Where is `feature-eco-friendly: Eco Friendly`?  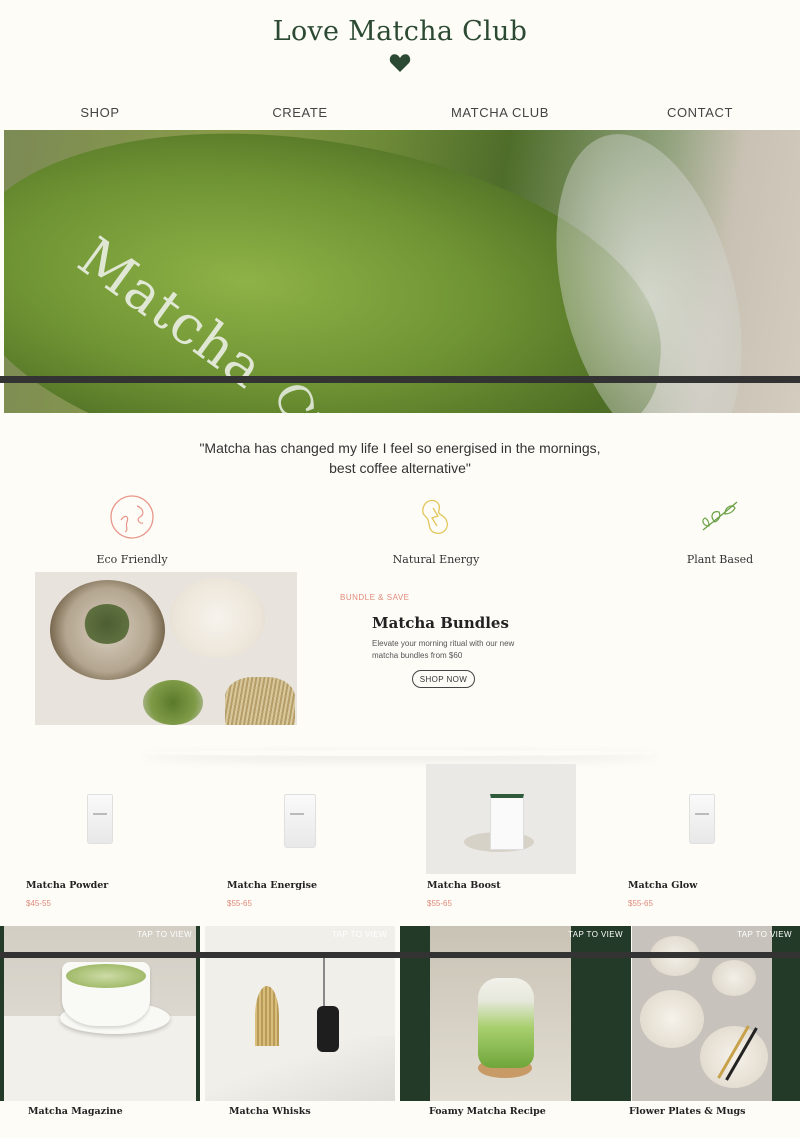 feature-eco-friendly: Eco Friendly is located at coordinates (132, 529).